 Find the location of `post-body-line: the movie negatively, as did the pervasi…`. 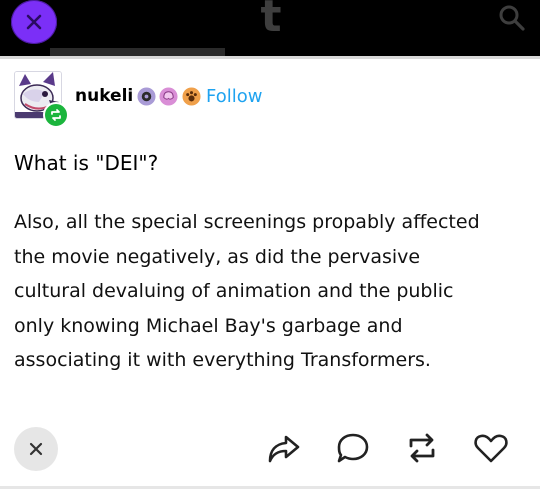

post-body-line: the movie negatively, as did the pervasi… is located at coordinates (217, 256).